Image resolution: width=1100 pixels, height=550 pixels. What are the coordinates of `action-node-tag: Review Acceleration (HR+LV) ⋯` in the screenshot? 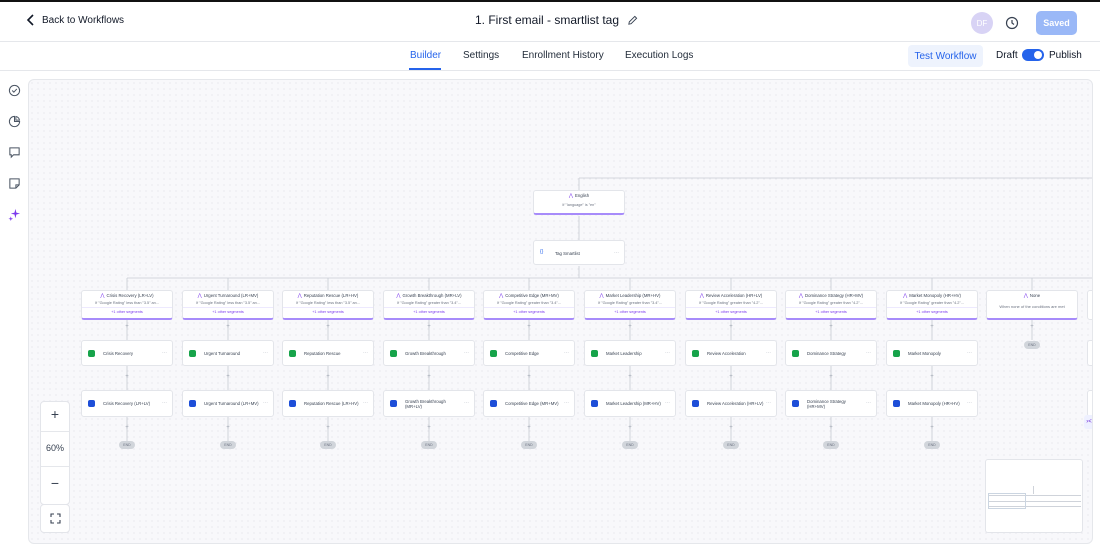 It's located at (731, 403).